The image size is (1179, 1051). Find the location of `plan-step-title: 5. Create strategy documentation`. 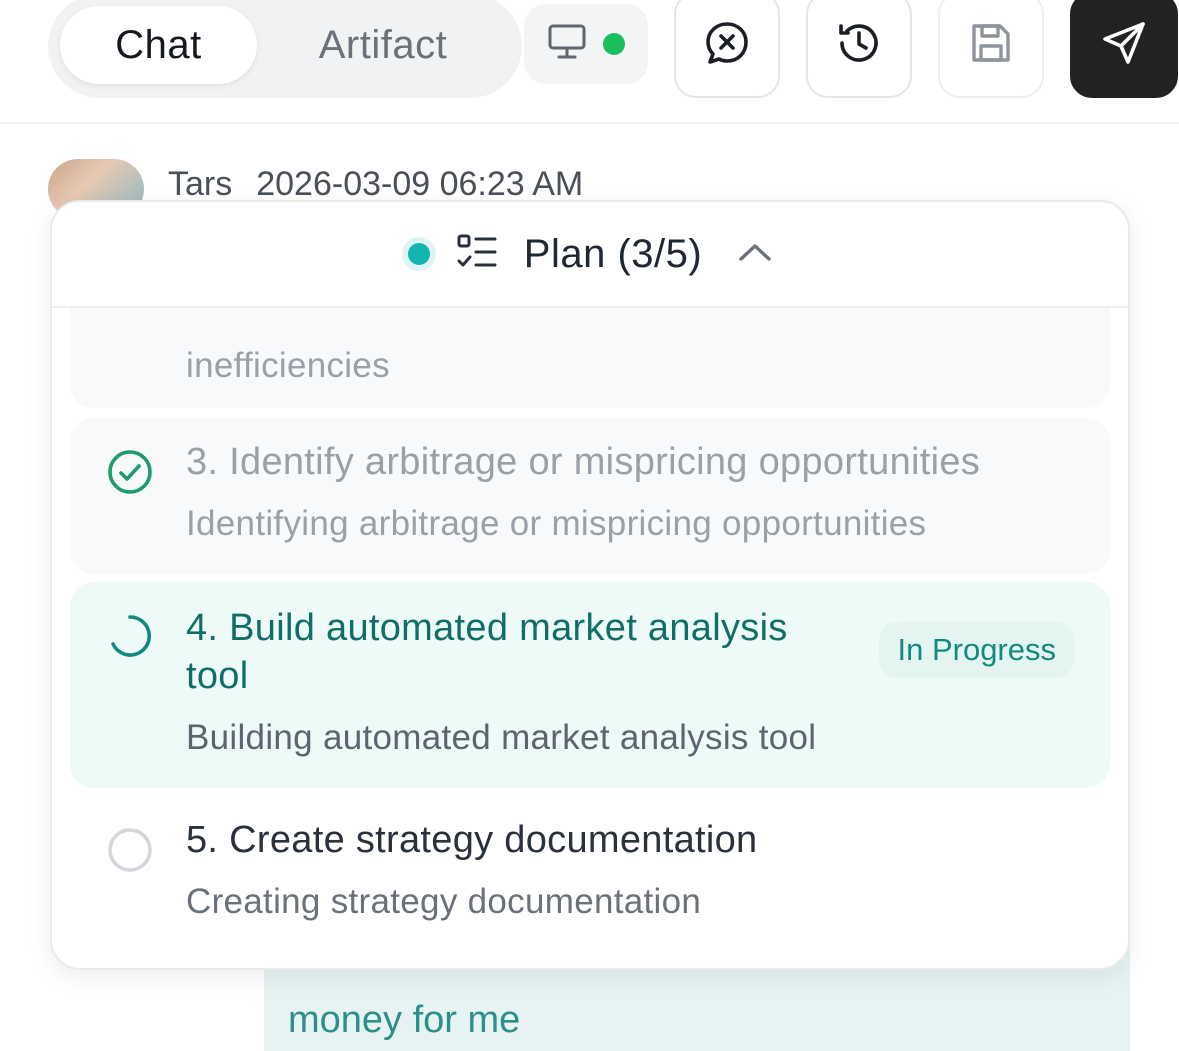

plan-step-title: 5. Create strategy documentation is located at coordinates (472, 840).